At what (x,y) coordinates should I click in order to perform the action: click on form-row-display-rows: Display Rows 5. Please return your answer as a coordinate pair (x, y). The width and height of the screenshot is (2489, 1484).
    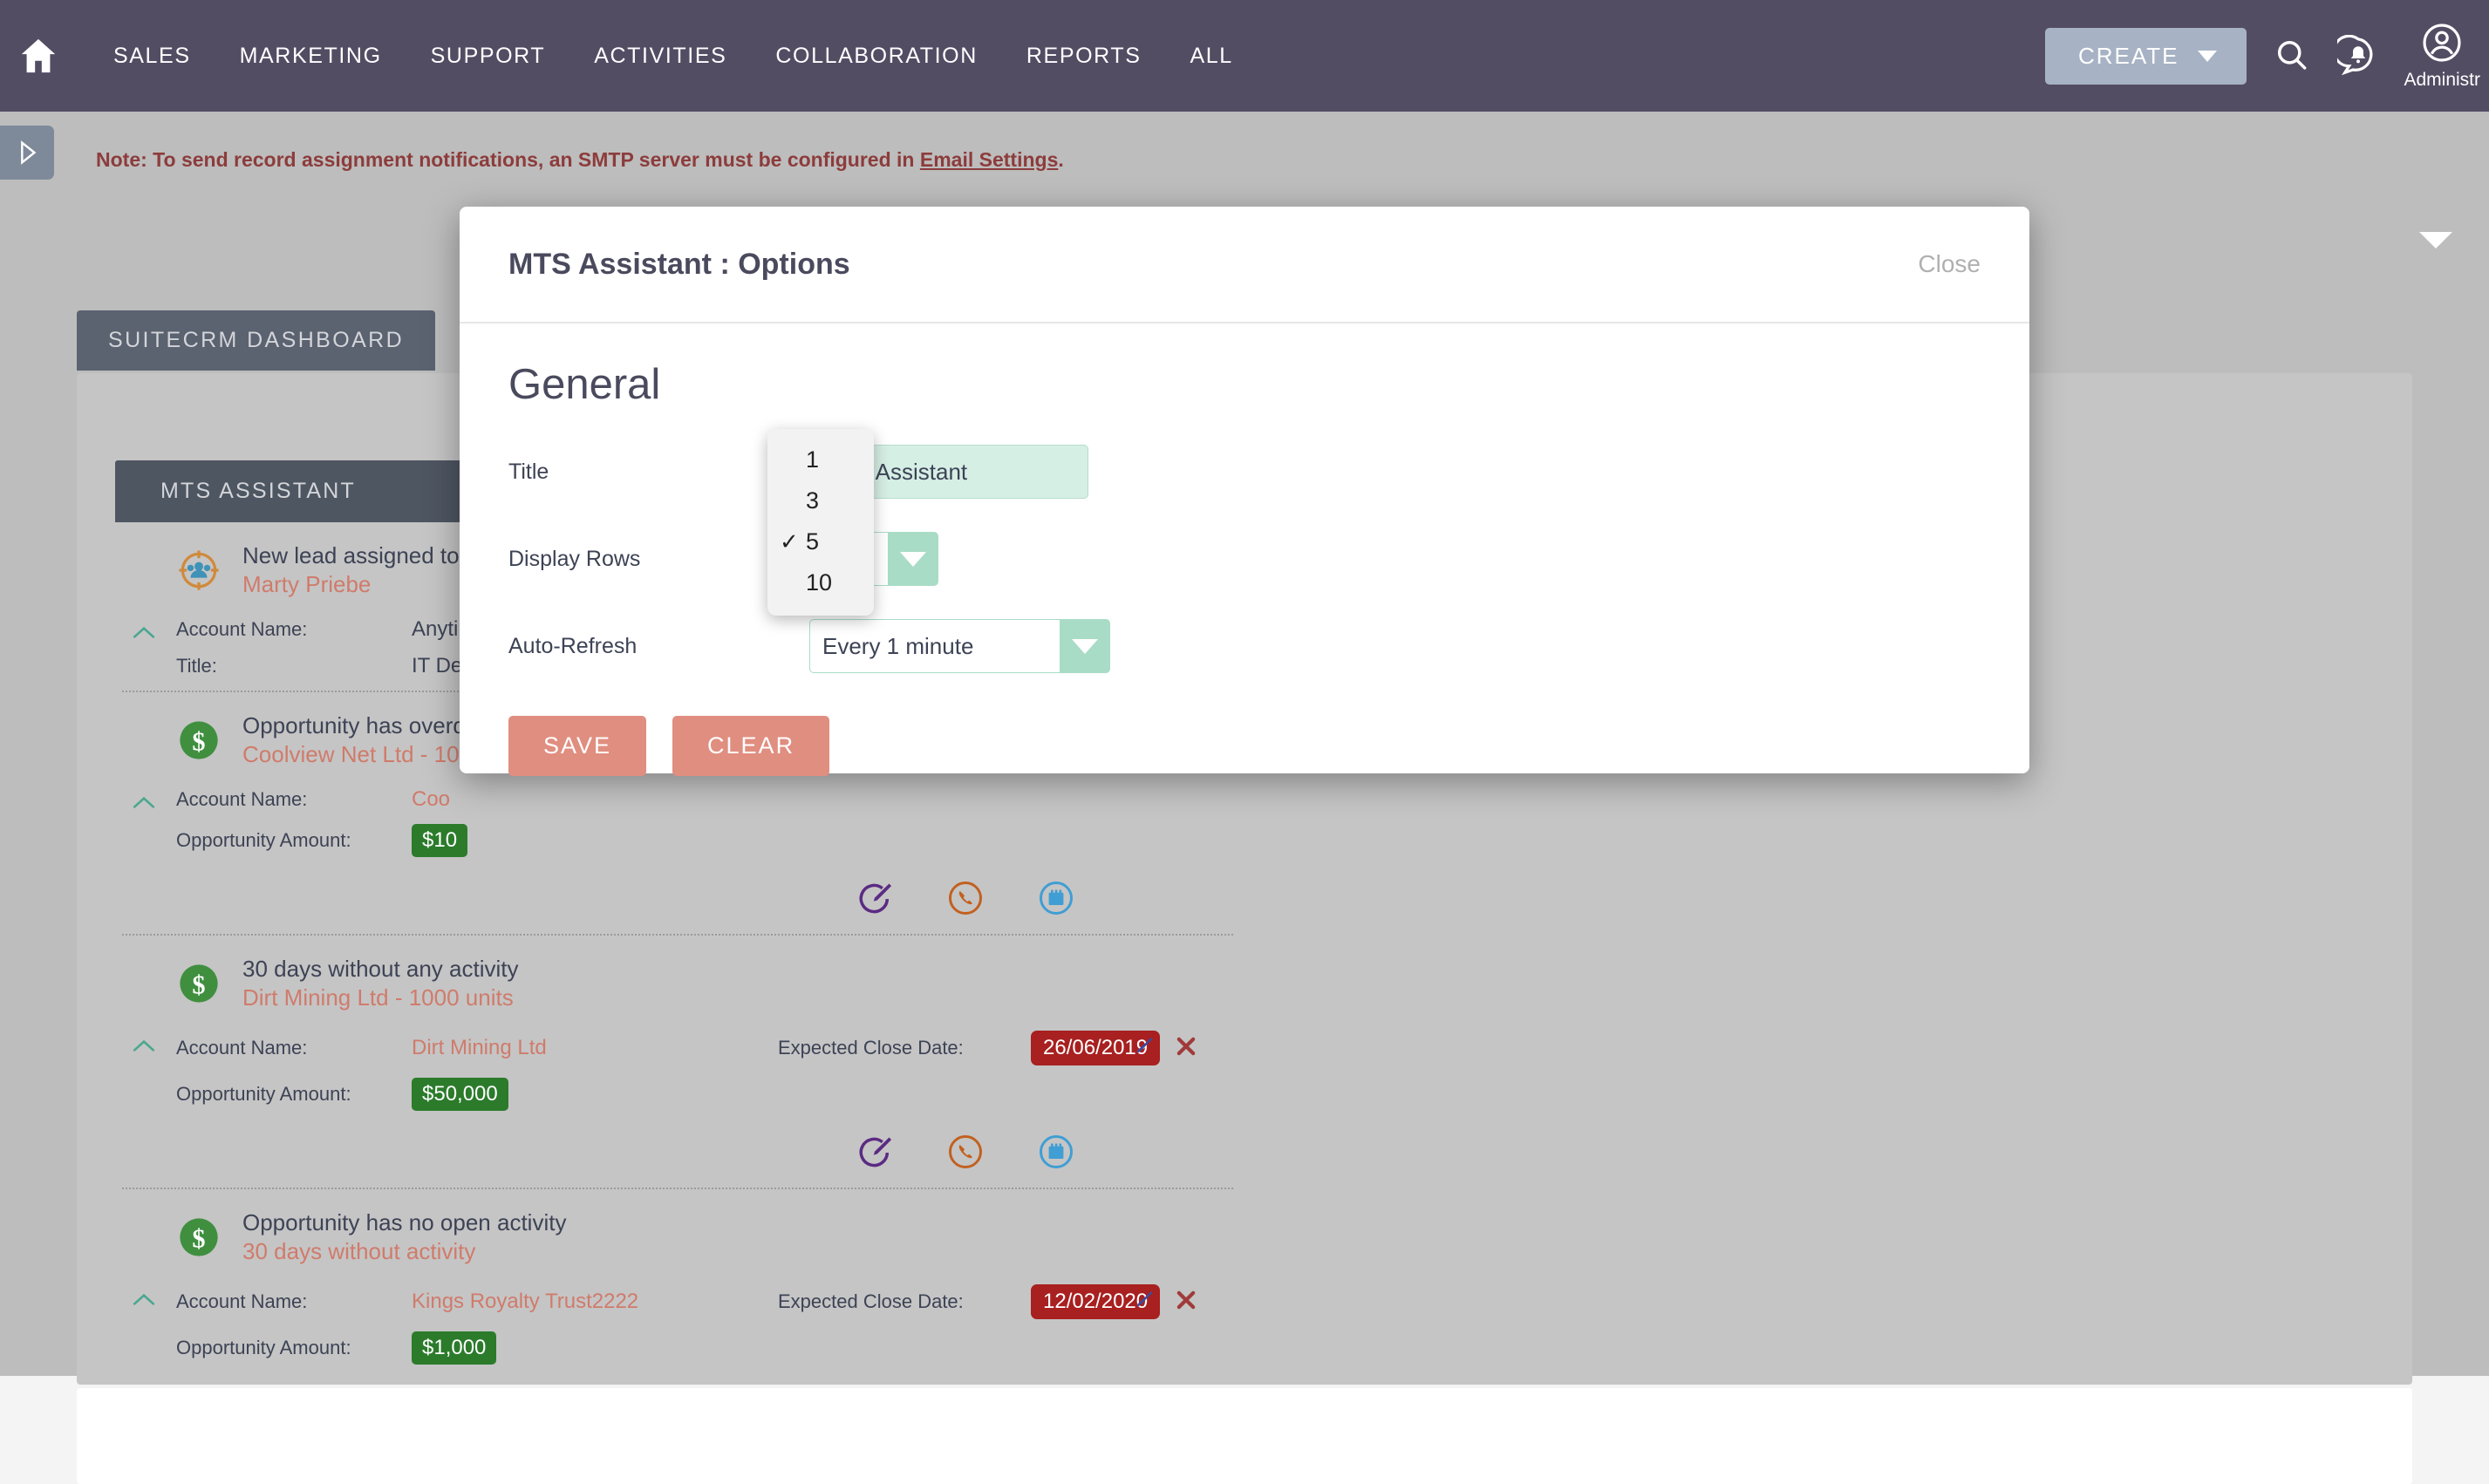
    Looking at the image, I should click on (1244, 558).